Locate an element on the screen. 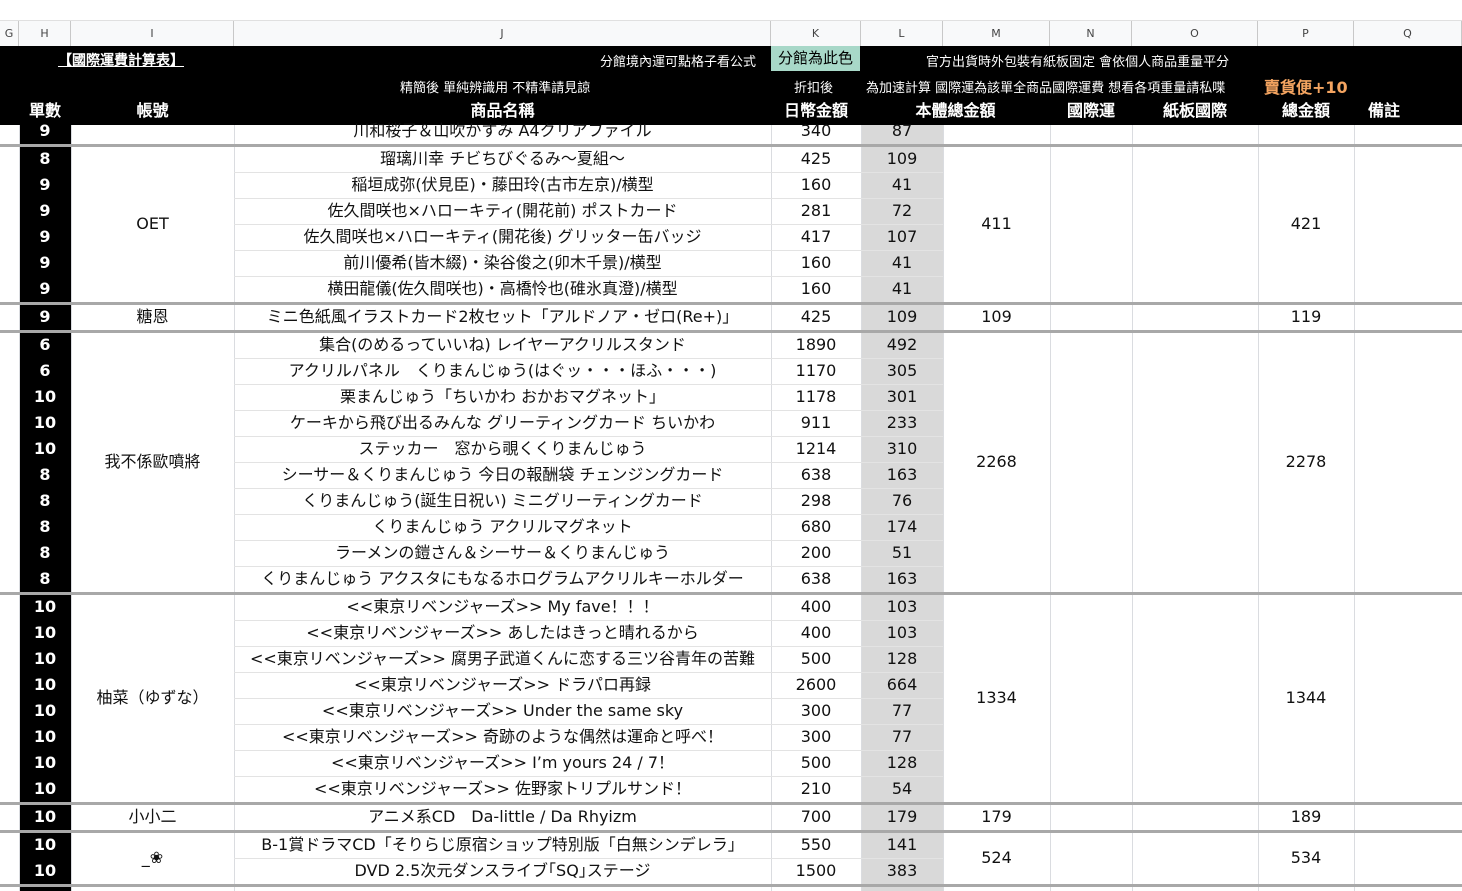 This screenshot has width=1462, height=891. body-total-cell: 1334 is located at coordinates (996, 698).